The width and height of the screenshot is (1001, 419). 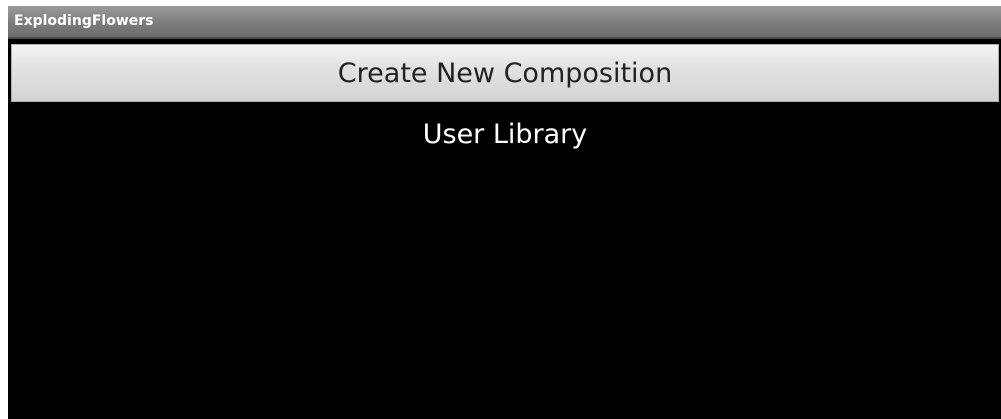 What do you see at coordinates (84, 21) in the screenshot?
I see `app-title: ExplodingFlowers` at bounding box center [84, 21].